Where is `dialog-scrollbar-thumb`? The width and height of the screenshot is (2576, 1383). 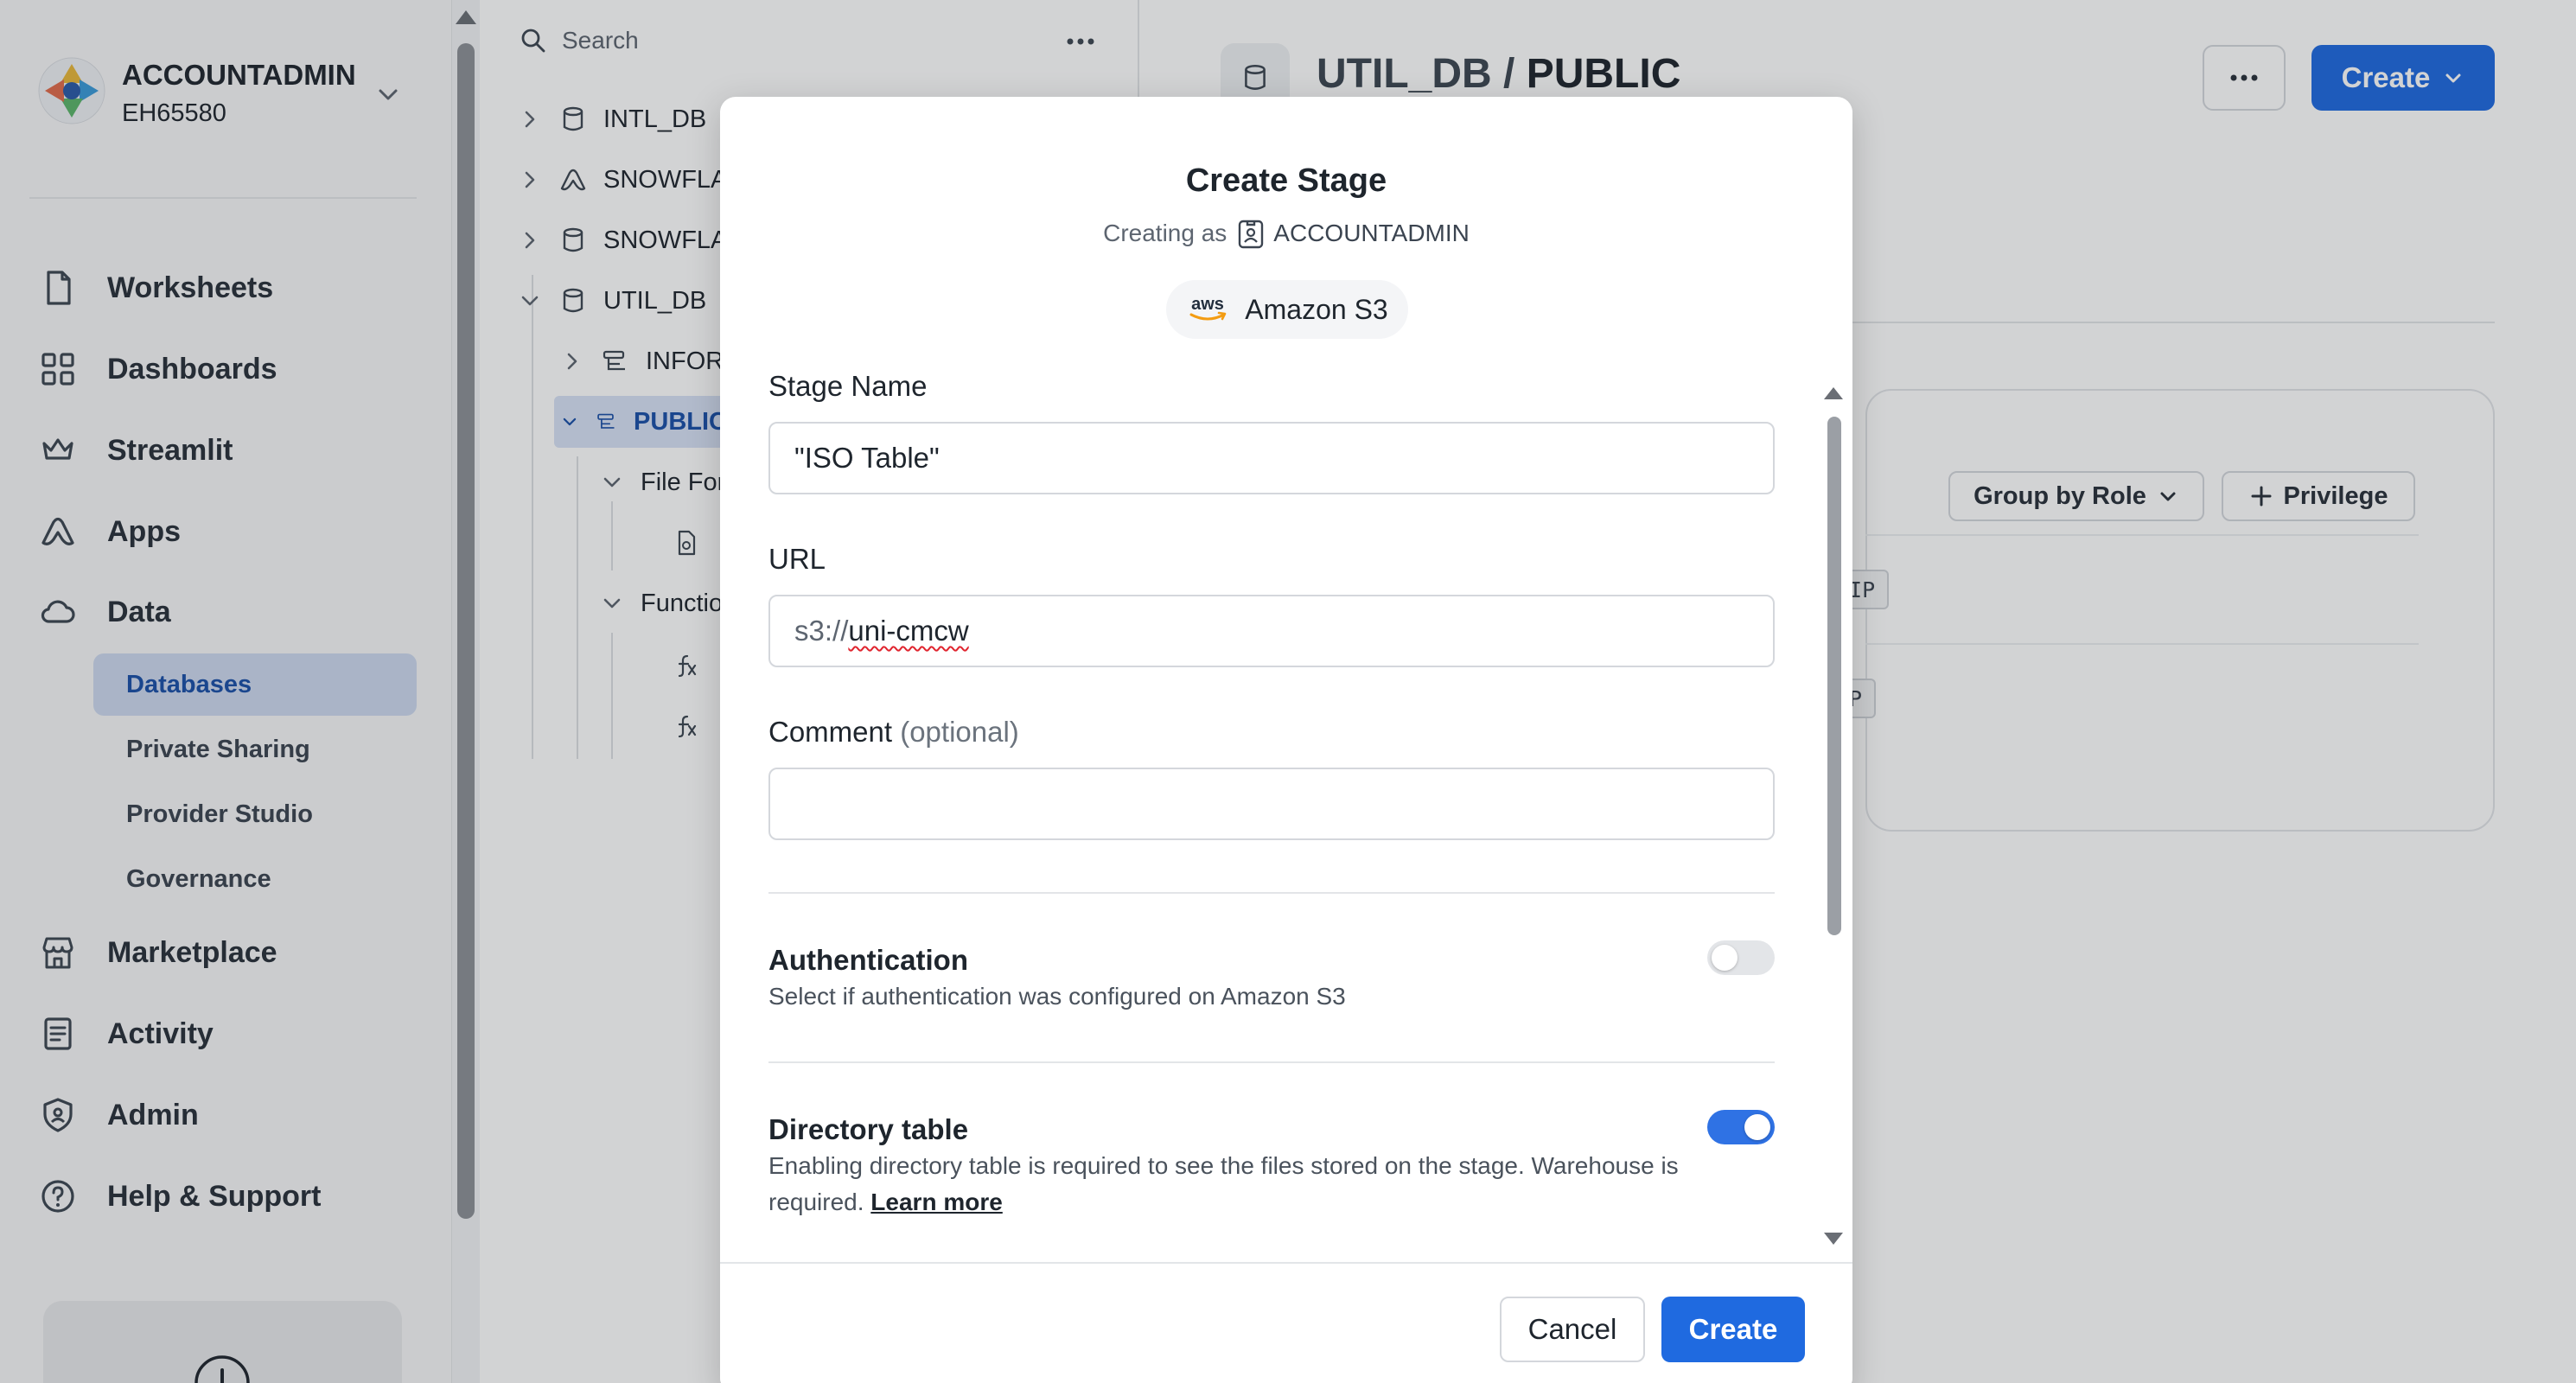 dialog-scrollbar-thumb is located at coordinates (1834, 676).